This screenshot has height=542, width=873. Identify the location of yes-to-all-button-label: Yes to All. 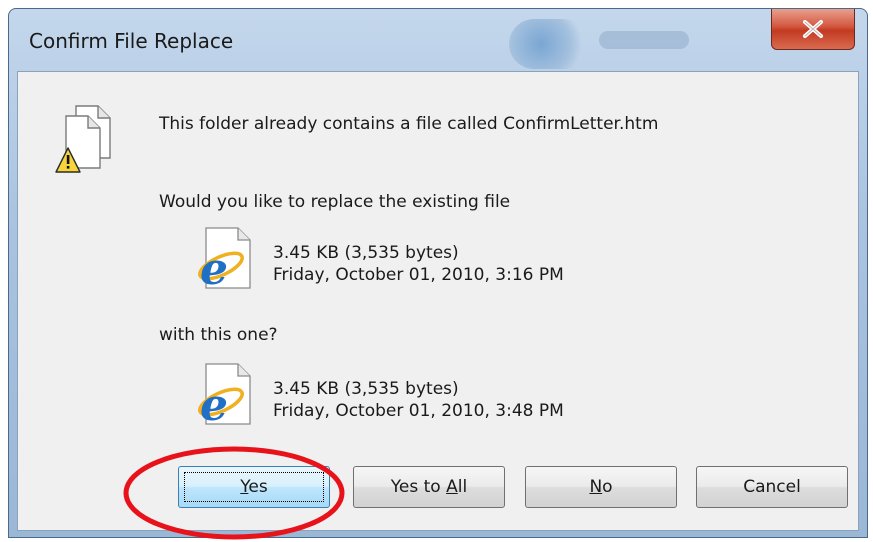
(429, 487).